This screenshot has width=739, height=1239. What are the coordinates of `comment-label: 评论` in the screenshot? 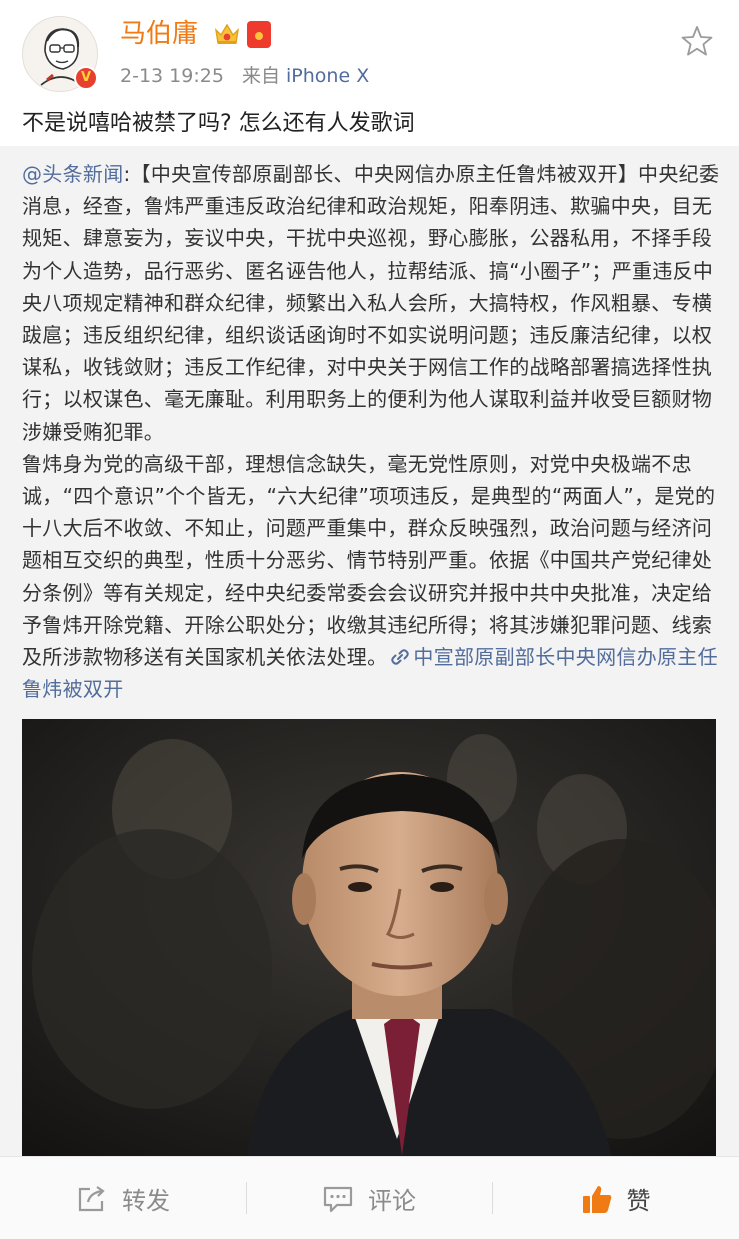 It's located at (392, 1201).